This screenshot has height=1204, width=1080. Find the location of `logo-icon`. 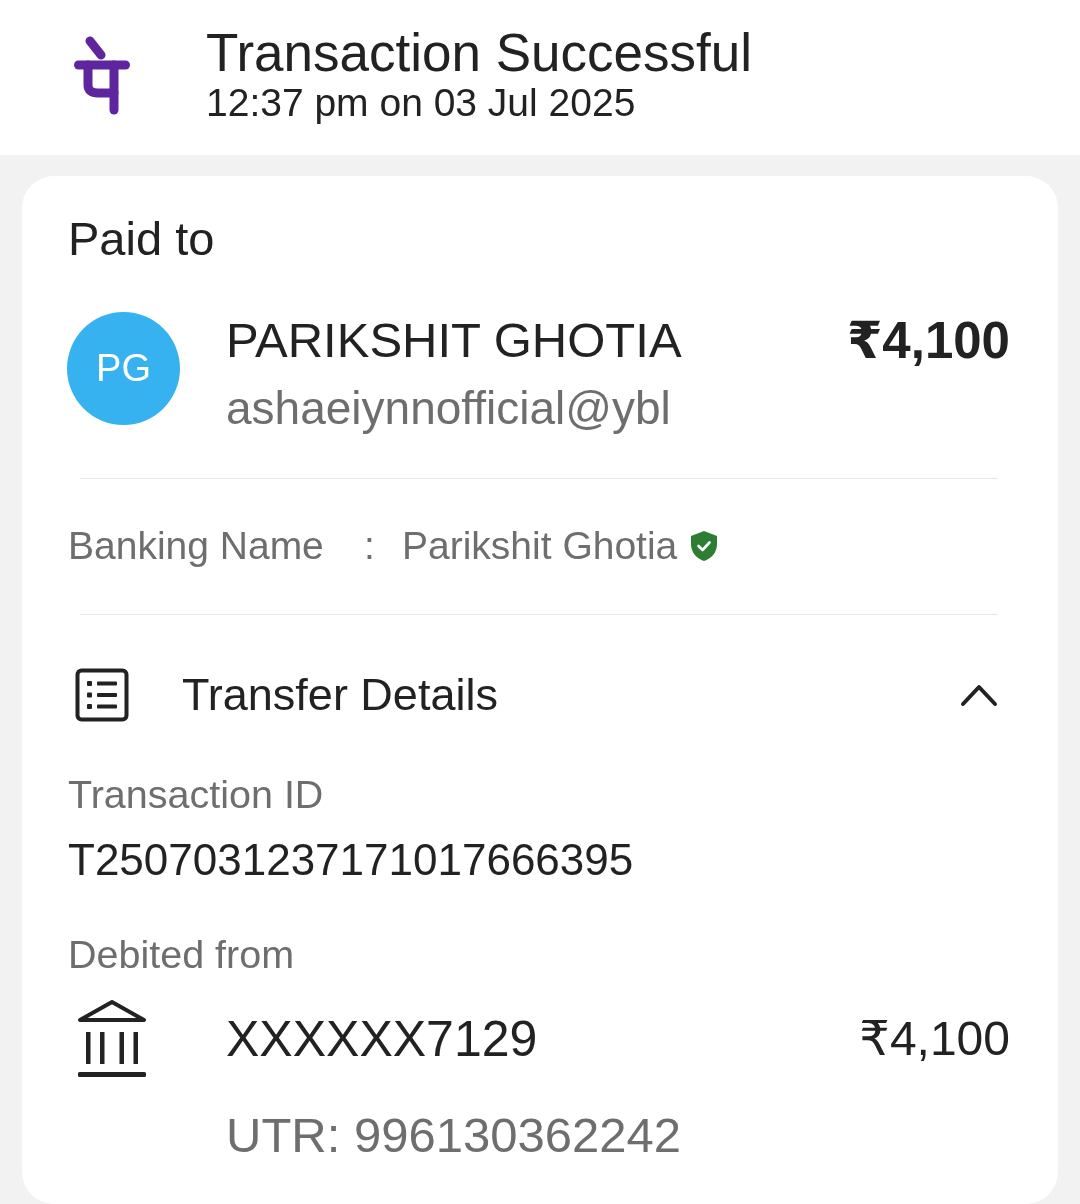

logo-icon is located at coordinates (102, 74).